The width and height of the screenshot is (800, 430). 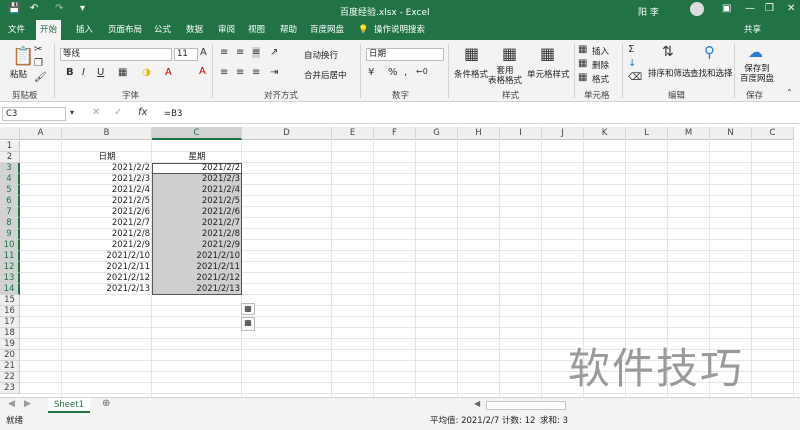 I want to click on fill-icon: ↓, so click(x=632, y=63).